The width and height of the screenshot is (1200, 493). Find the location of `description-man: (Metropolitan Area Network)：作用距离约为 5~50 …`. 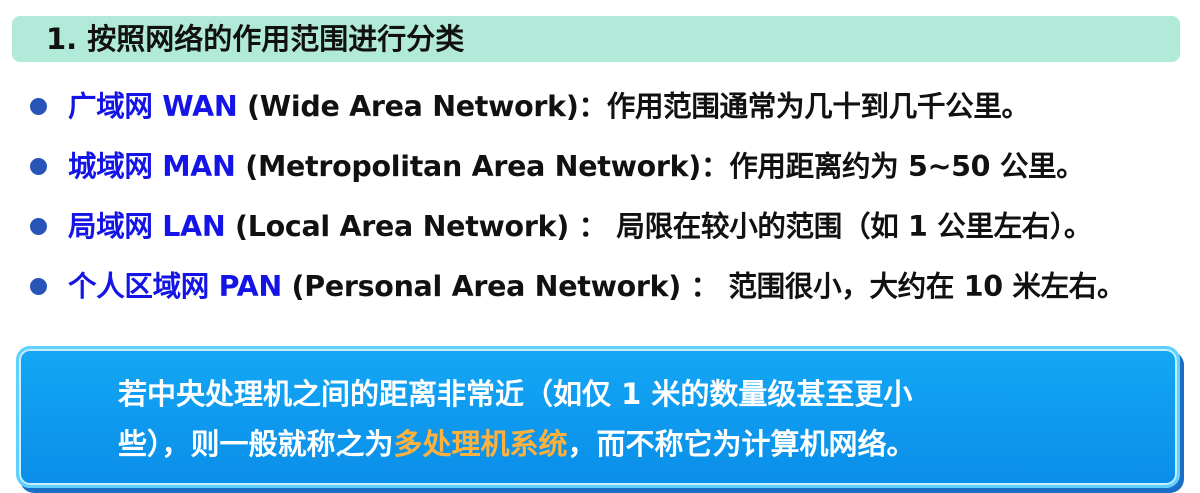

description-man: (Metropolitan Area Network)：作用距离约为 5~50 … is located at coordinates (660, 166).